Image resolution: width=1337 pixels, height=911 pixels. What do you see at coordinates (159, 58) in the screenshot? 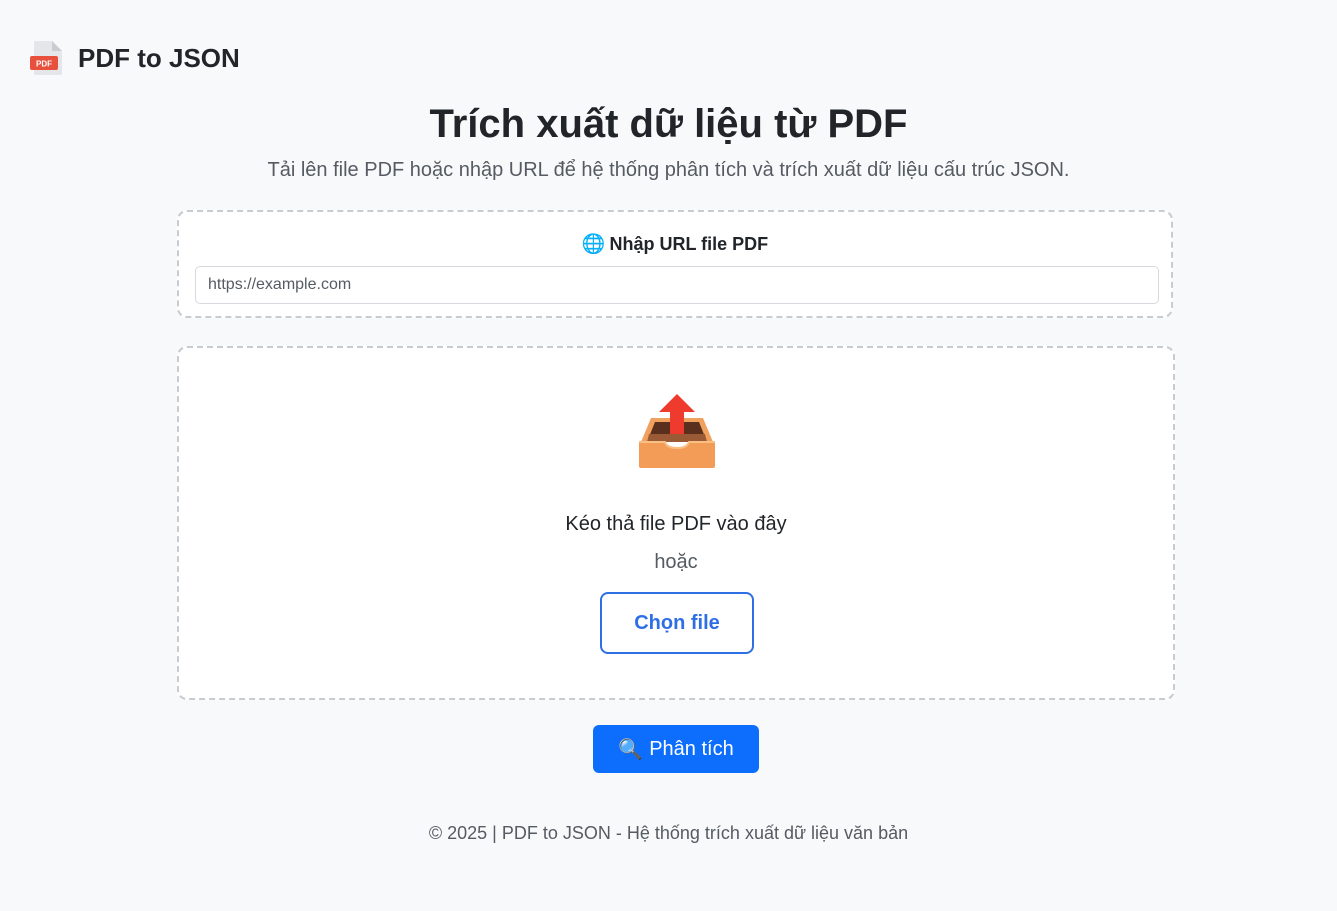
I see `brand-title: PDF to JSON` at bounding box center [159, 58].